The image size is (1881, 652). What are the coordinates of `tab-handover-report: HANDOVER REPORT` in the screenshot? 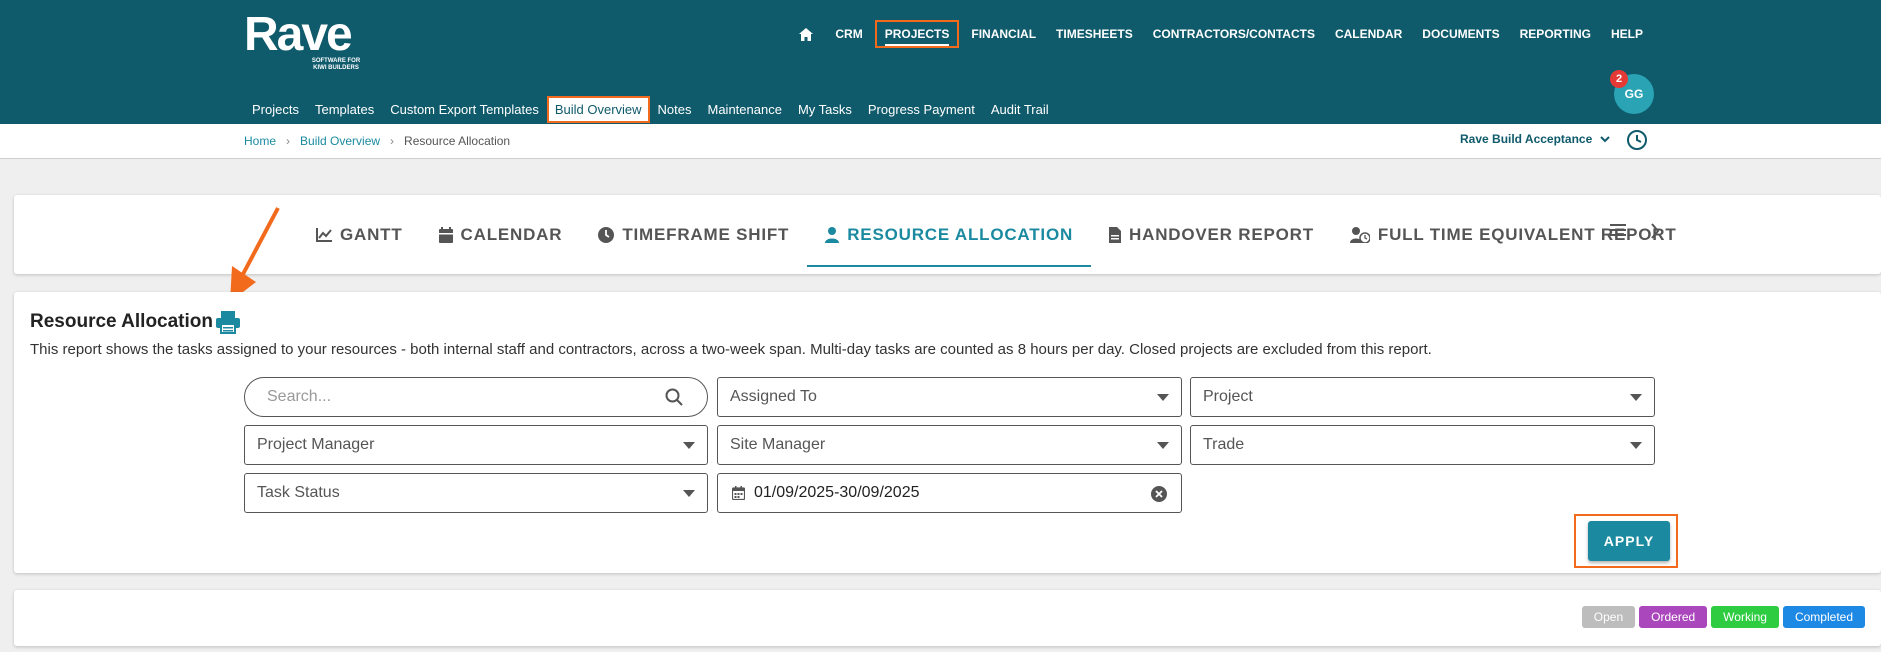 It's located at (1211, 235).